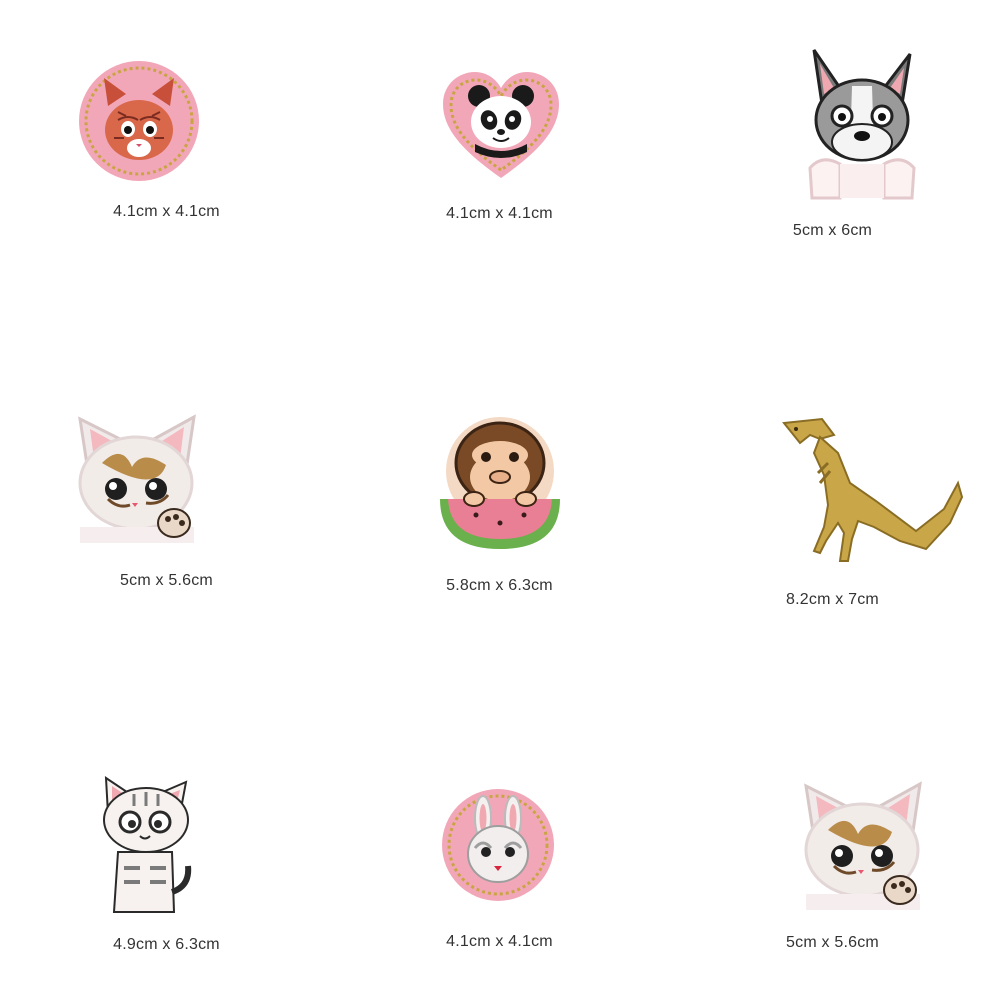  I want to click on dinosaur-icon, so click(871, 493).